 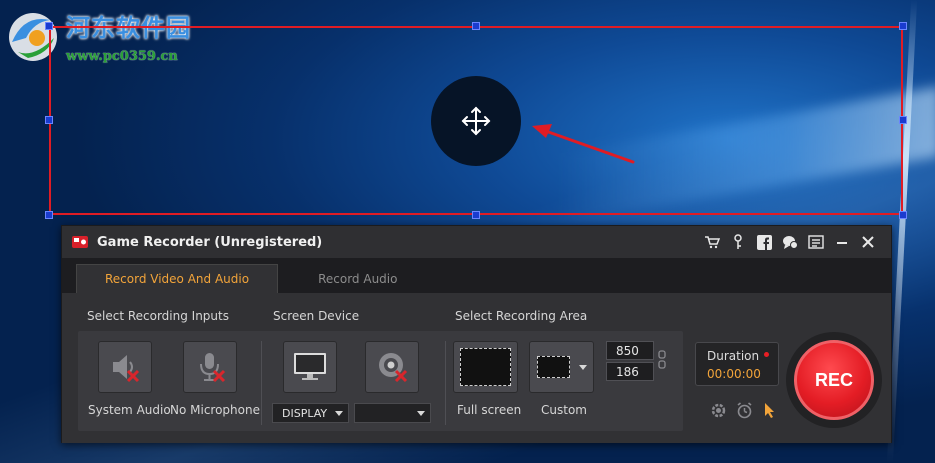 What do you see at coordinates (630, 371) in the screenshot?
I see `height-input: 186` at bounding box center [630, 371].